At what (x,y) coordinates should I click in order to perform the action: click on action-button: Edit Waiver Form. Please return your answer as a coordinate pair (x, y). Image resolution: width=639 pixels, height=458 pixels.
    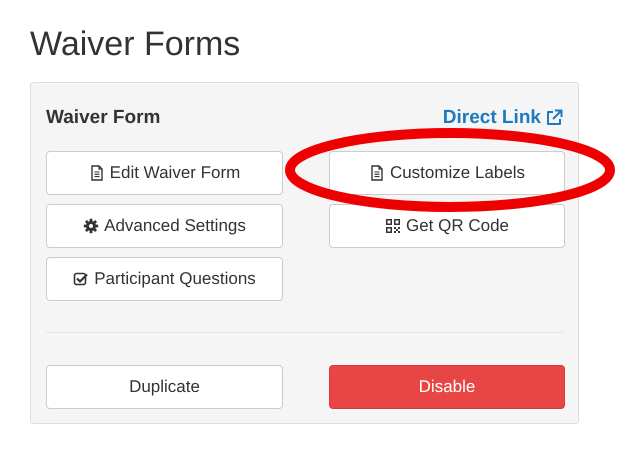
    Looking at the image, I should click on (164, 173).